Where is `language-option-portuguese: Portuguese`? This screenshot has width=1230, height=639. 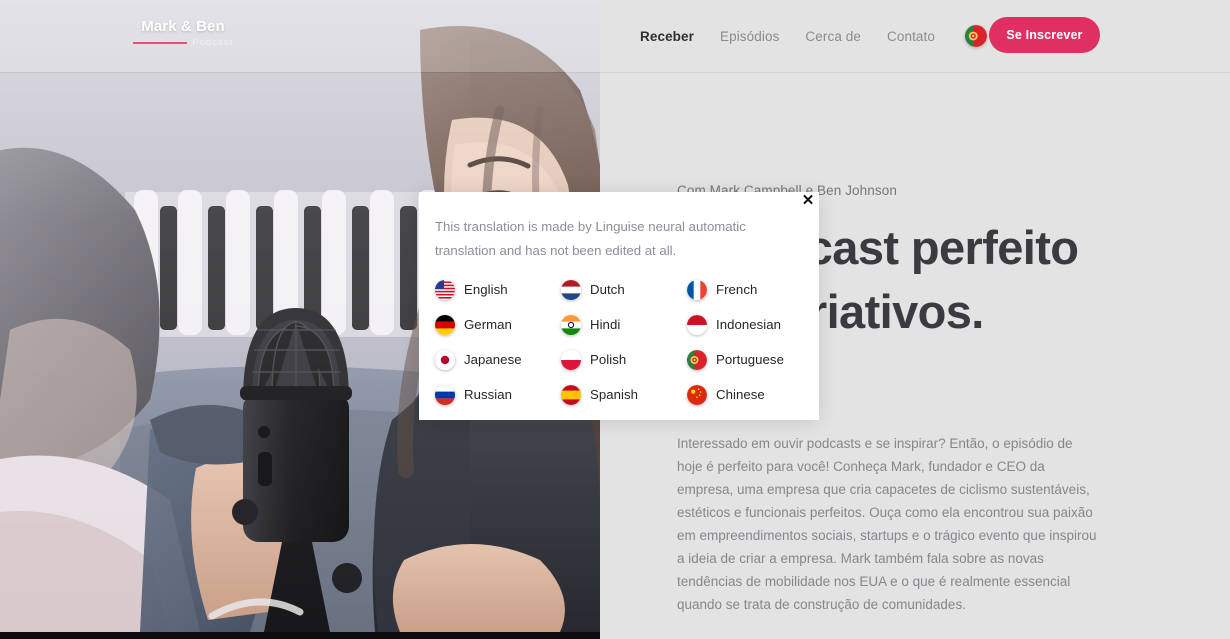 language-option-portuguese: Portuguese is located at coordinates (750, 359).